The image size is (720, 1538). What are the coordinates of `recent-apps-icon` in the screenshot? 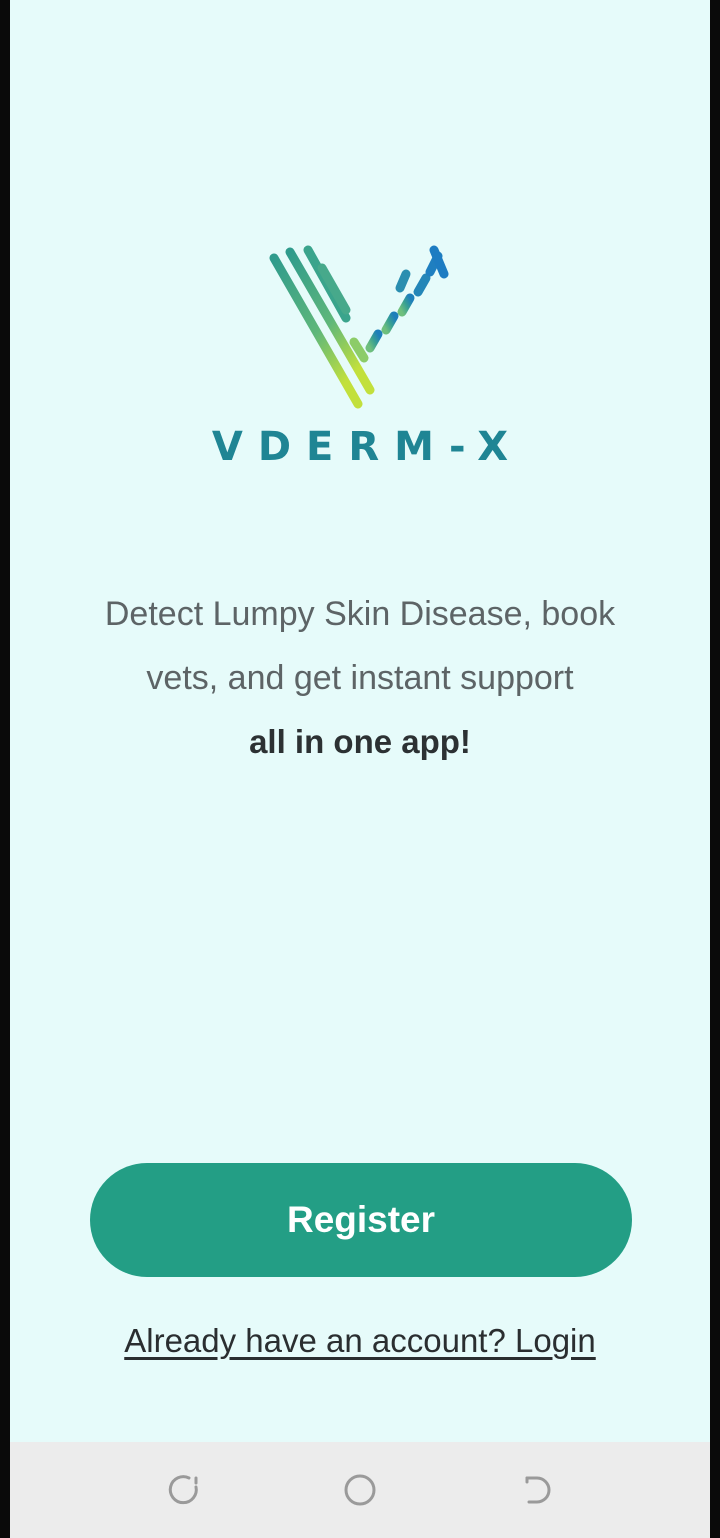 It's located at (184, 1490).